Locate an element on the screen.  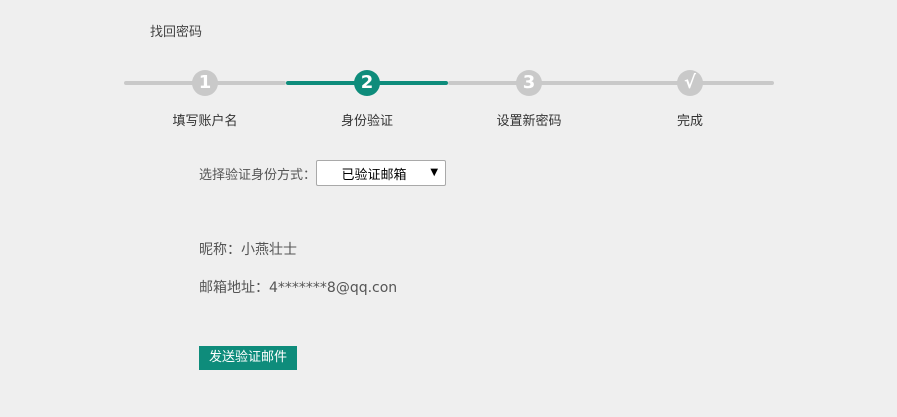
verification-method-select: 已验证邮箱 ▼ is located at coordinates (381, 173).